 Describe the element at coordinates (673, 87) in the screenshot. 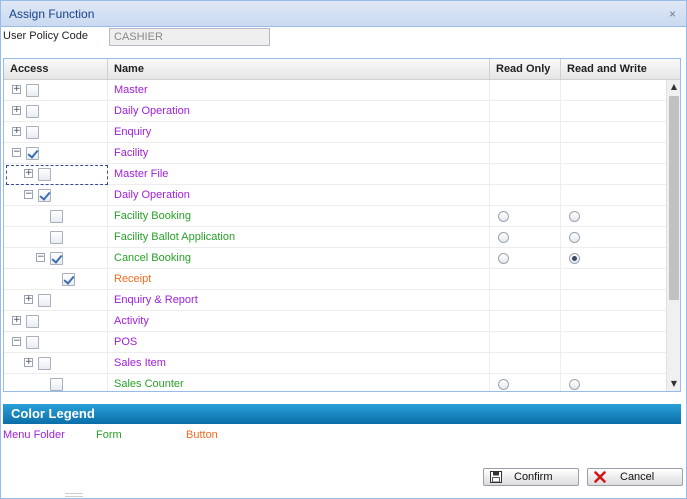

I see `scroll-up-arrow-icon: ▲` at that location.